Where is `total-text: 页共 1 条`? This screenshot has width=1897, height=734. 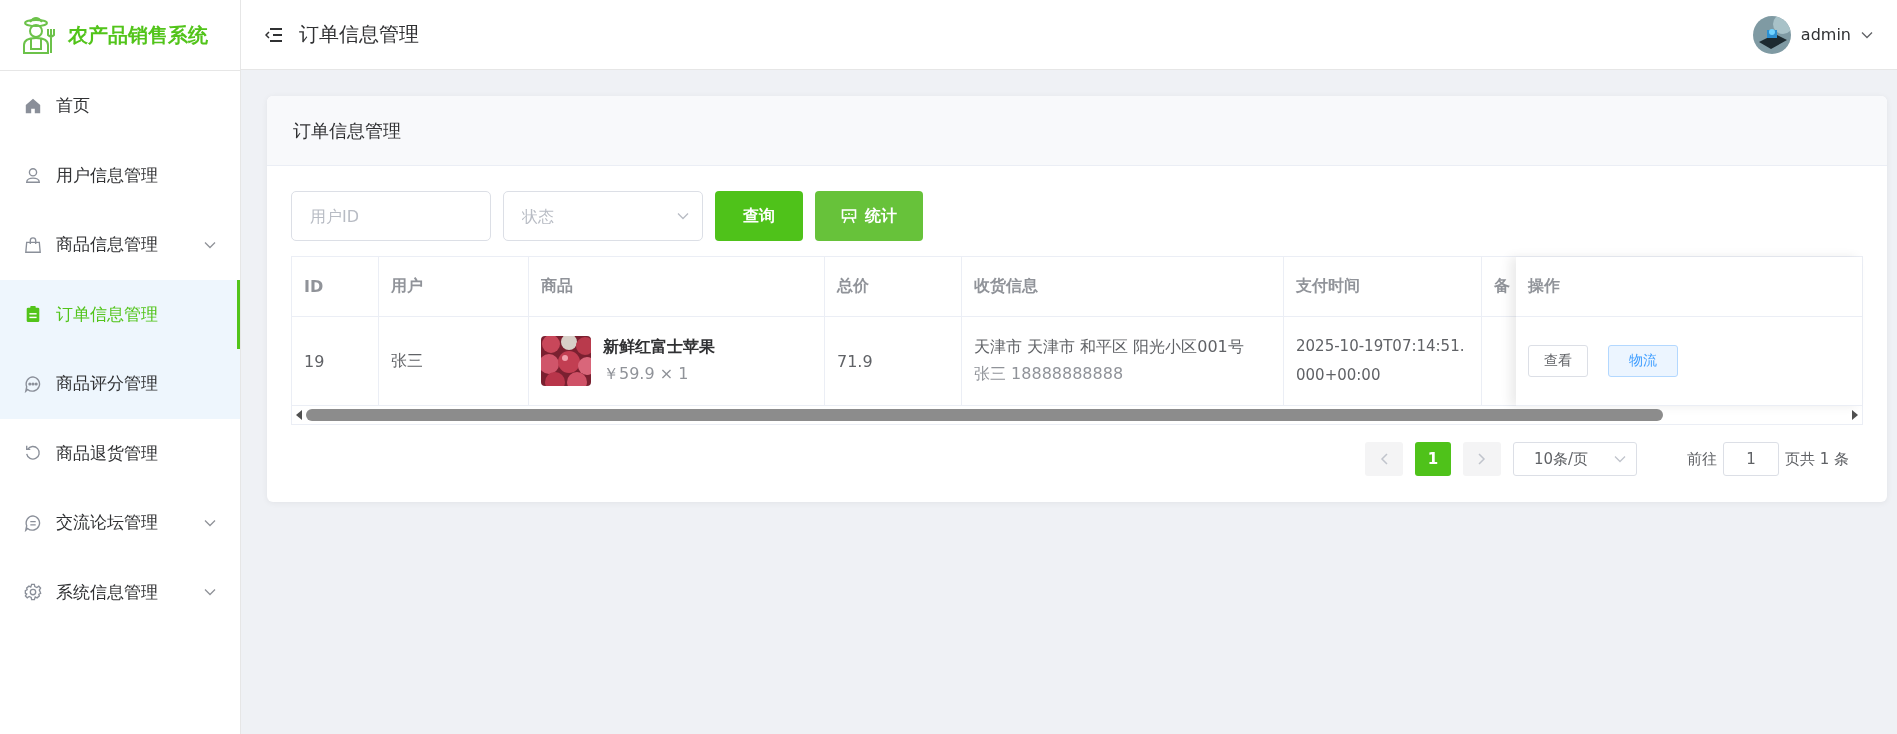 total-text: 页共 1 条 is located at coordinates (1816, 459).